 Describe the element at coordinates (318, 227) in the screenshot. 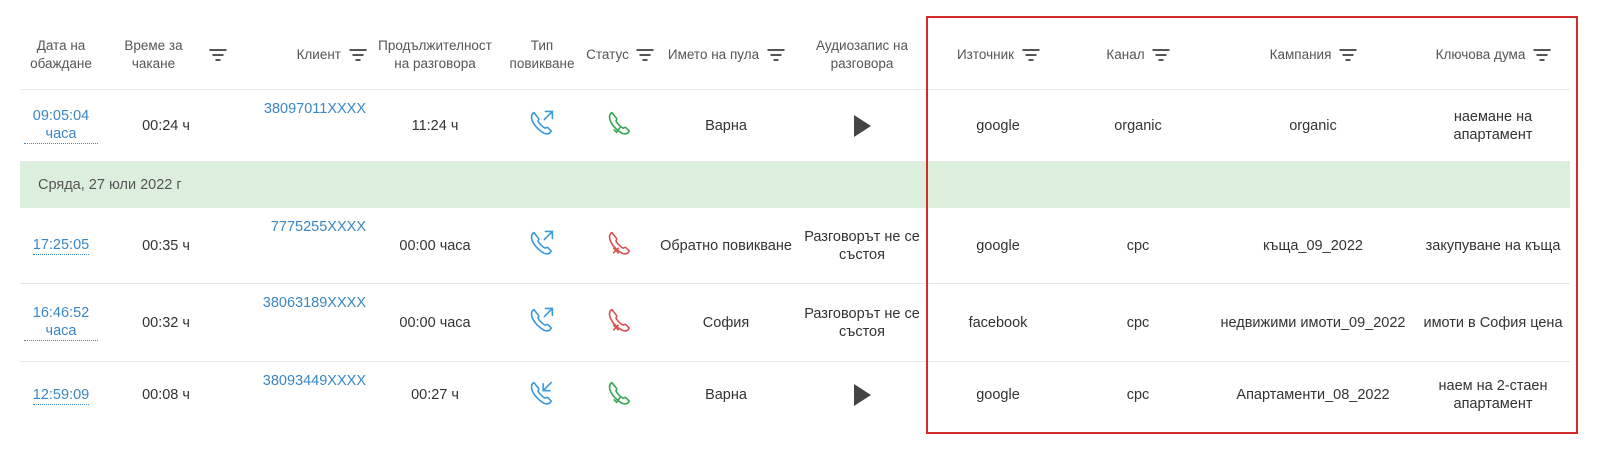

I see `client-number: 7775255XXXX` at that location.